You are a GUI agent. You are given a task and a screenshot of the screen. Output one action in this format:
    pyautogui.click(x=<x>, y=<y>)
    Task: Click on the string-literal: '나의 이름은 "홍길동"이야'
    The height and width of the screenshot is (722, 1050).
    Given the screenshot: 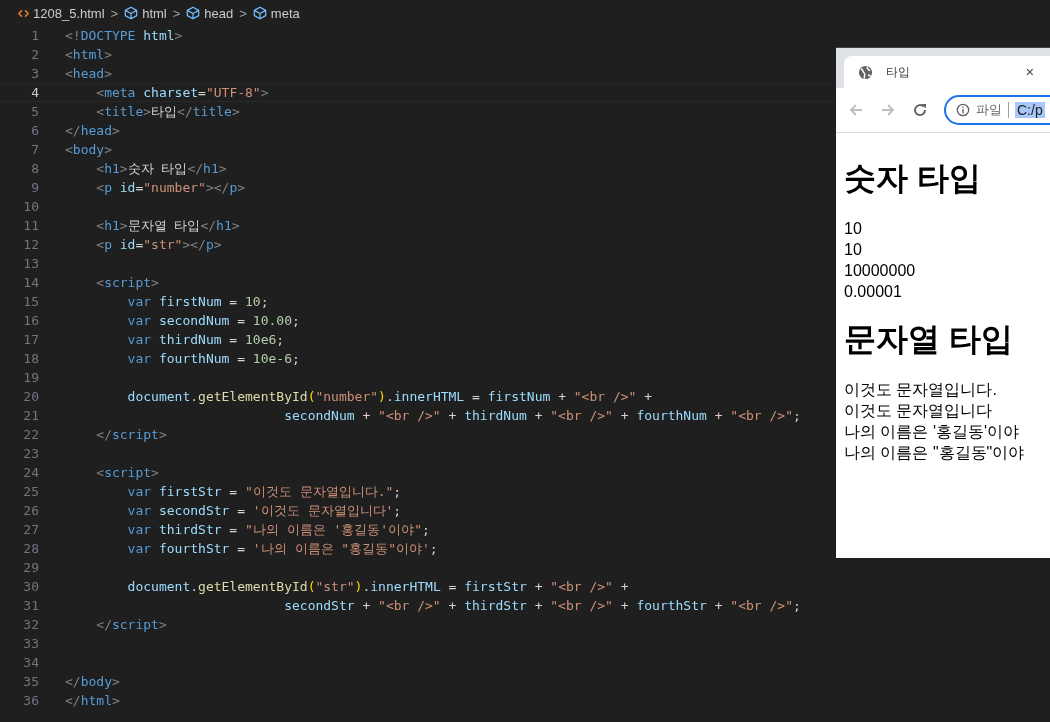 What is the action you would take?
    pyautogui.click(x=341, y=548)
    